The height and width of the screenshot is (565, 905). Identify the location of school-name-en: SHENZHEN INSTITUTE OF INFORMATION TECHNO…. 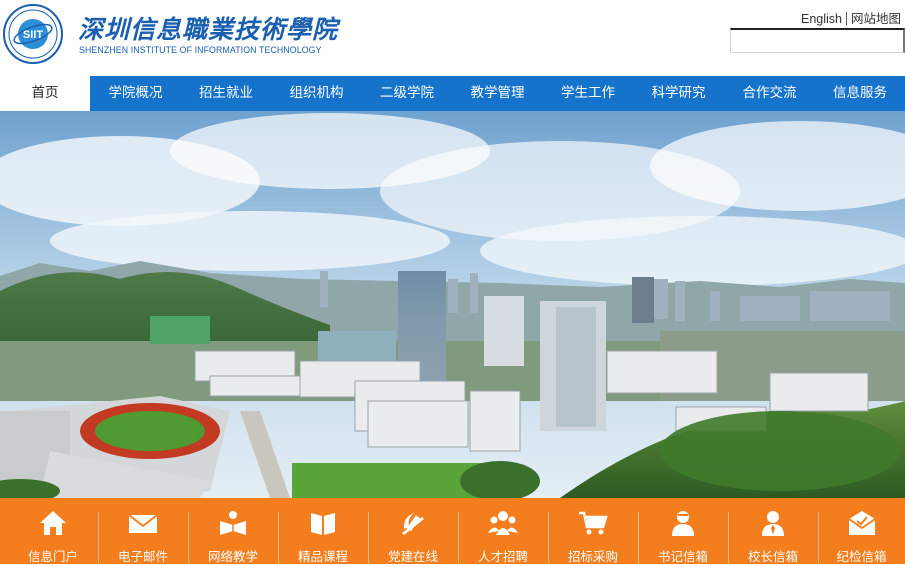
(200, 50).